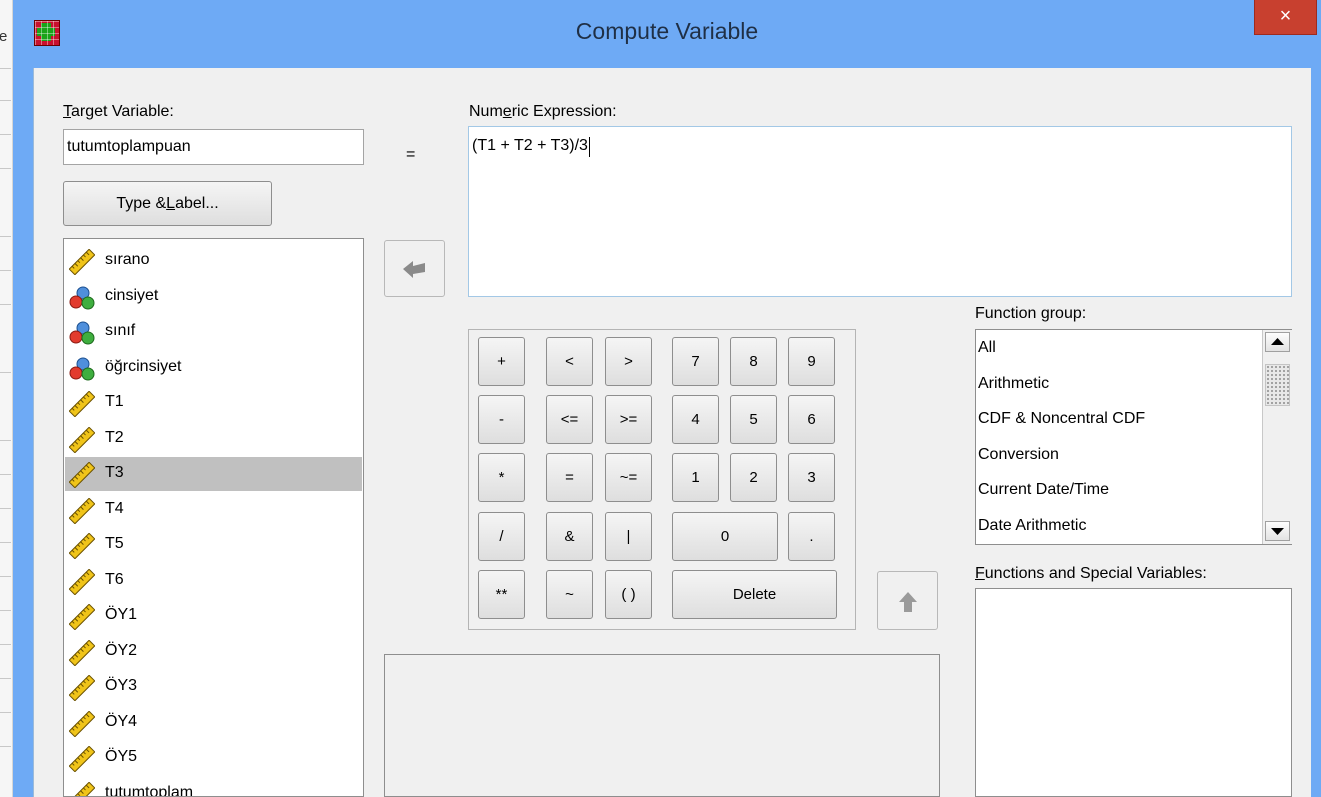  I want to click on function-group-item: Date Arithmetic, so click(1032, 526).